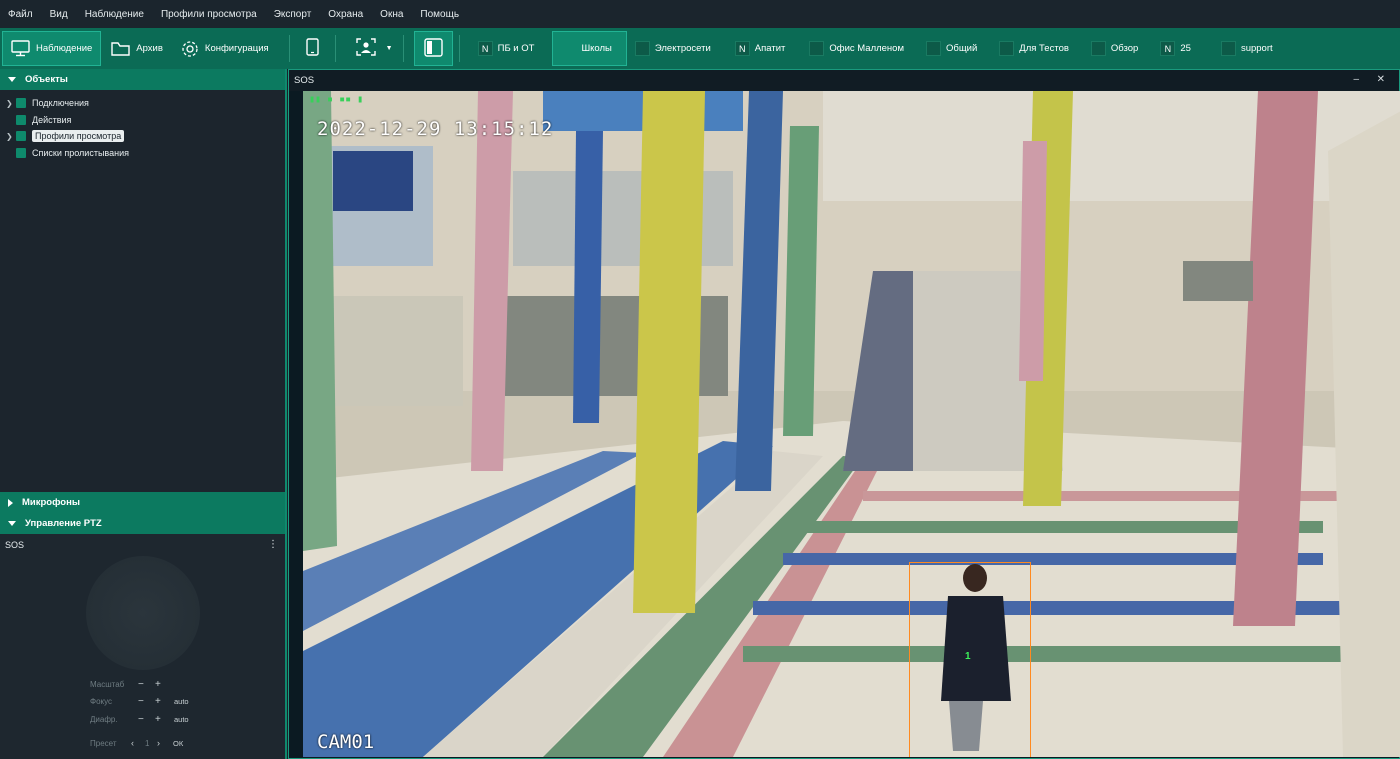 The image size is (1400, 759). Describe the element at coordinates (1185, 48) in the screenshot. I see `profile-label: 25` at that location.